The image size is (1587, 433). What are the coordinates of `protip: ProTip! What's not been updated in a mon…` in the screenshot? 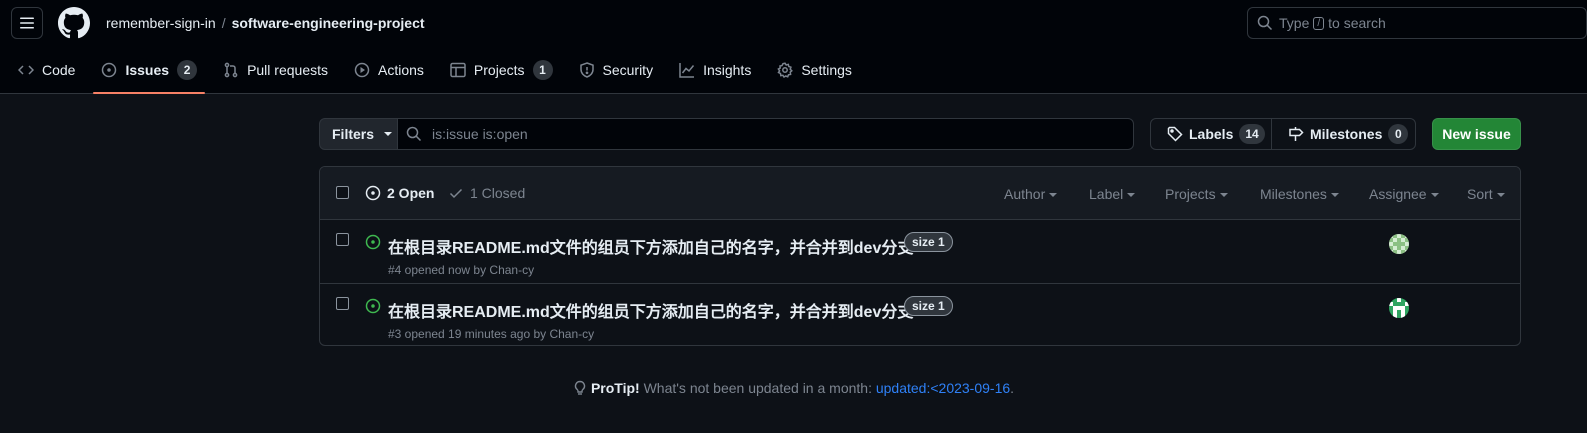 It's located at (793, 388).